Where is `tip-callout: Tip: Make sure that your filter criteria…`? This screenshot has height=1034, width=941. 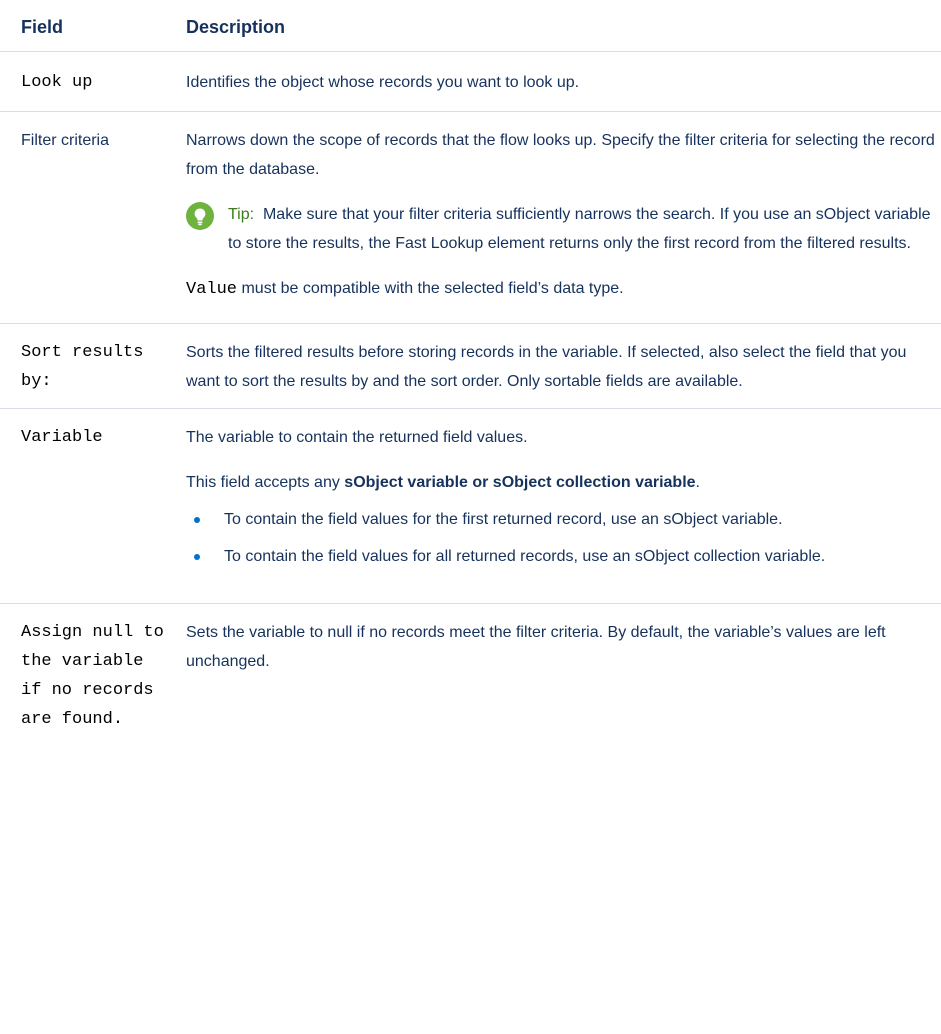 tip-callout: Tip: Make sure that your filter criteria… is located at coordinates (563, 229).